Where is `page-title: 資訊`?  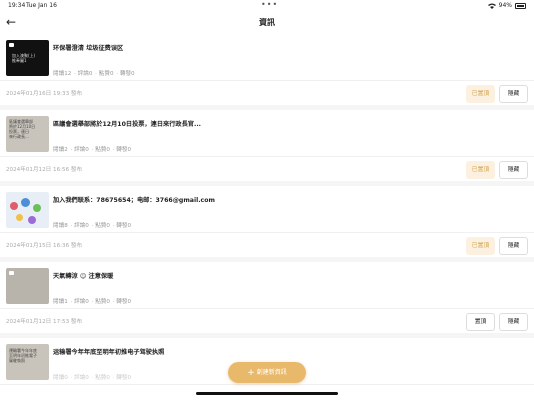
page-title: 資訊 is located at coordinates (267, 22).